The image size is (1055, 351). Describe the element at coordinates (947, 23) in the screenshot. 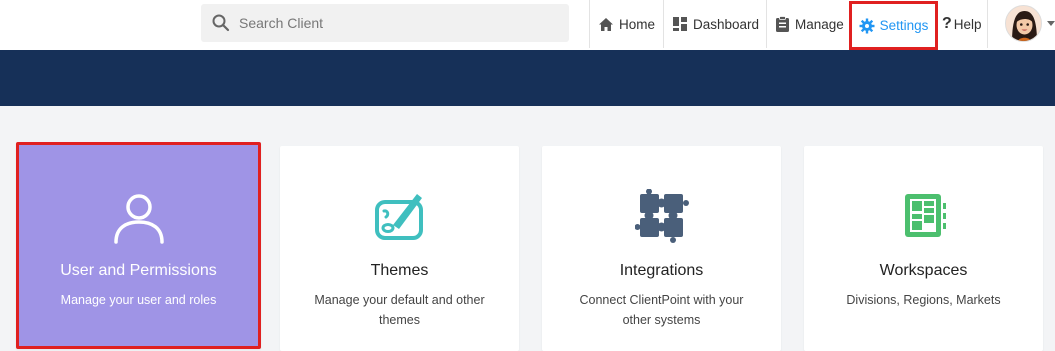

I see `help-icon: ?` at that location.